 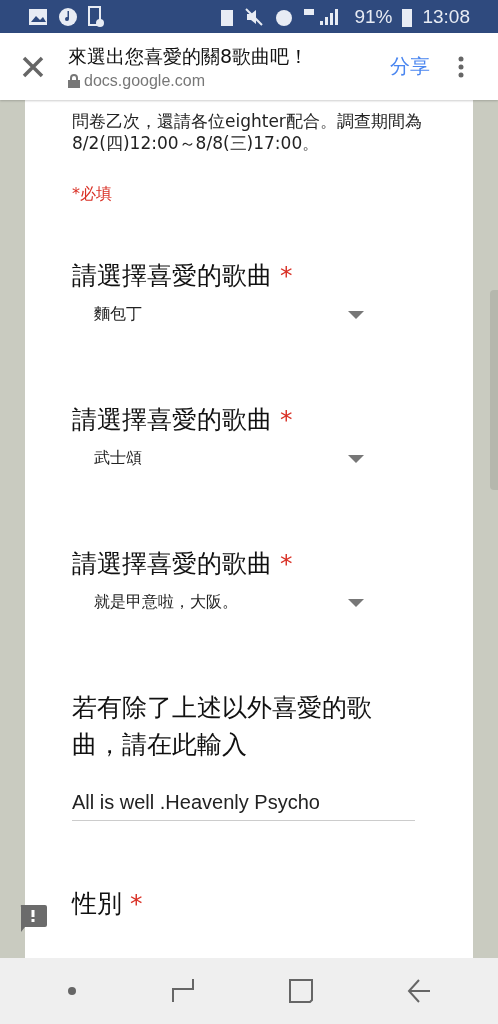 I want to click on song-dropdown: 就是甲意啦，大阪。, so click(x=218, y=602).